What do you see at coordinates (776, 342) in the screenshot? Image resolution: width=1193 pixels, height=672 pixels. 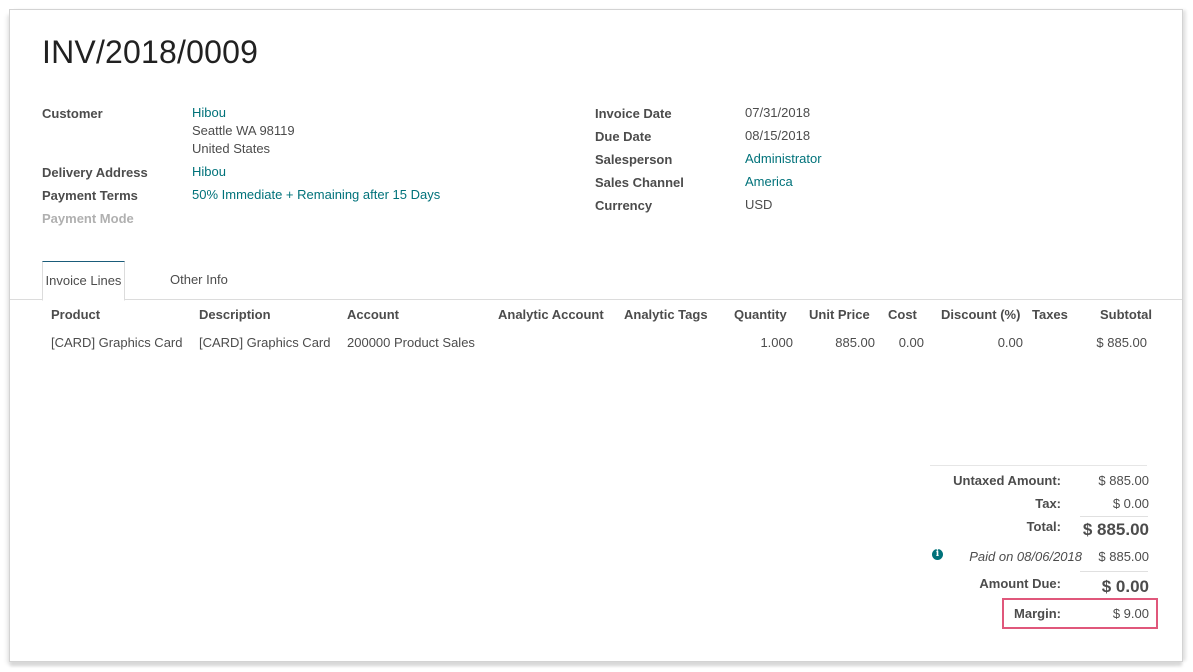 I see `cell-quantity: 1.000` at bounding box center [776, 342].